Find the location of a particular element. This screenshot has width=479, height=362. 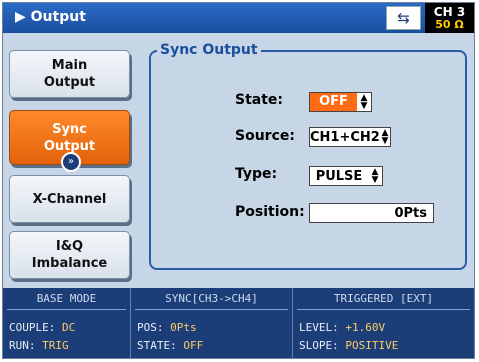

pos-label: POS: is located at coordinates (150, 327).